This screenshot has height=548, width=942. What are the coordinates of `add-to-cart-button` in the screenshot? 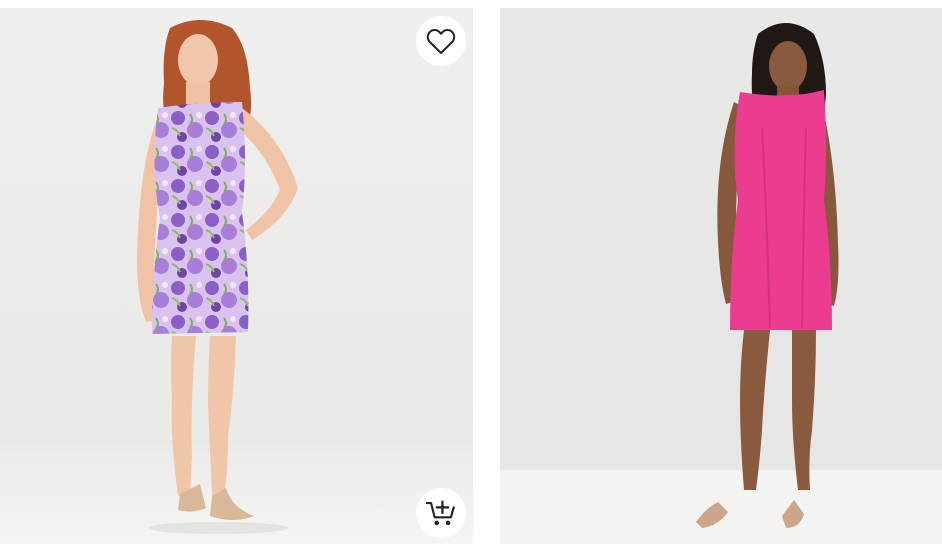 It's located at (441, 513).